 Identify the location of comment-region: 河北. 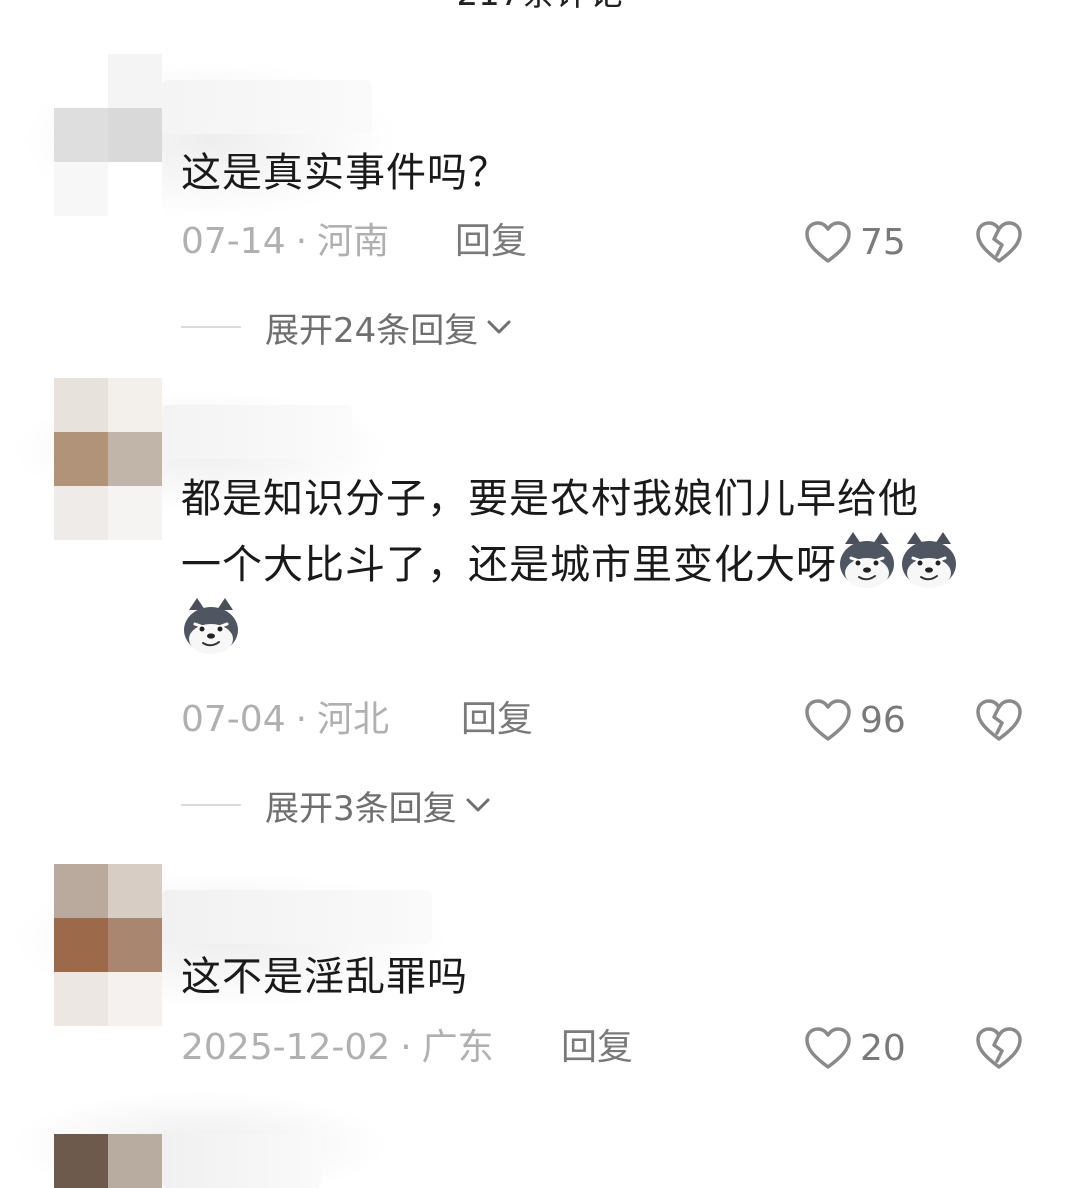
(353, 719).